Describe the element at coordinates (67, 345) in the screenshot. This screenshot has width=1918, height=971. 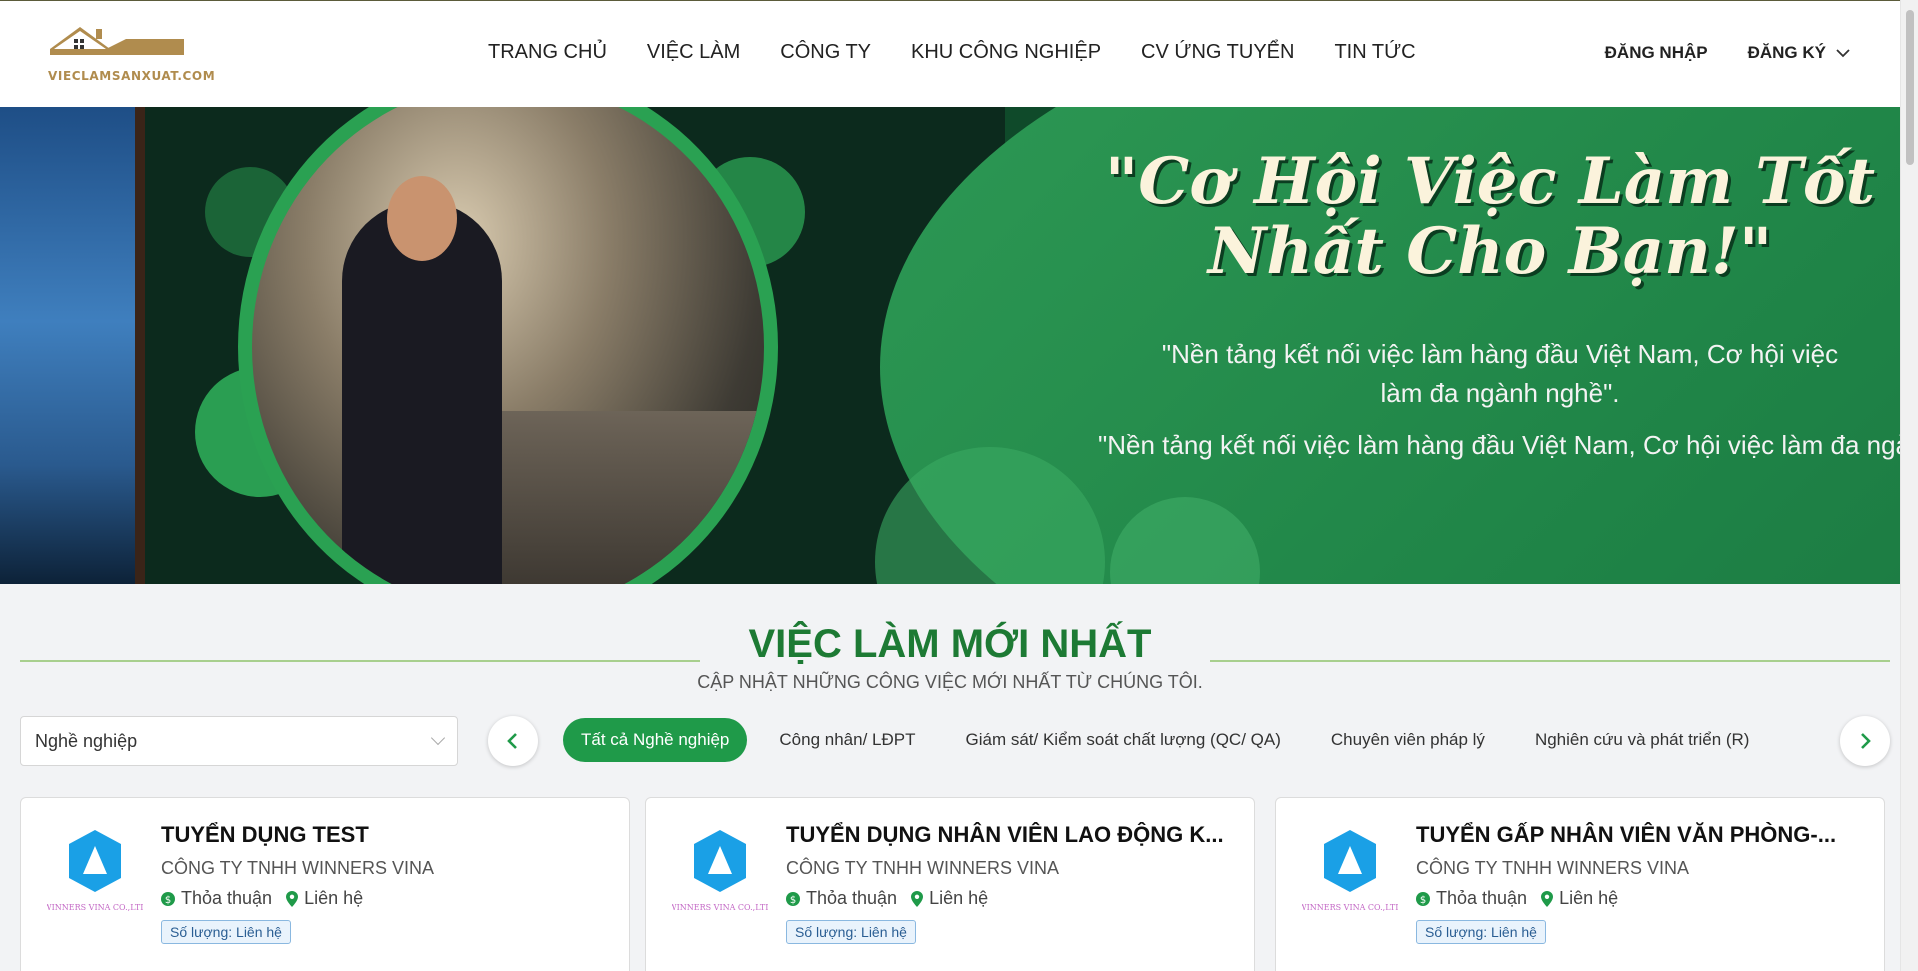
I see `city-image-strip` at that location.